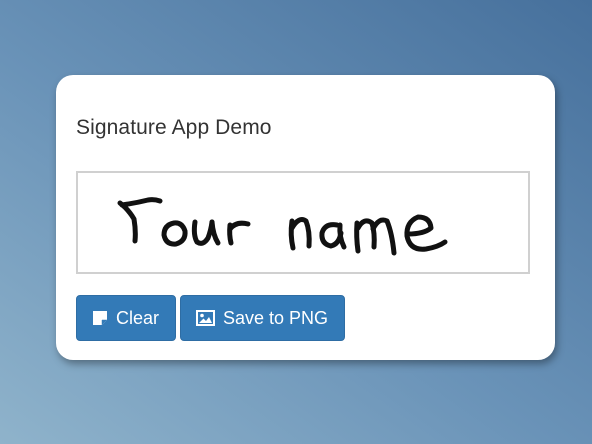 Image resolution: width=592 pixels, height=444 pixels. I want to click on save-png-button: Save to PNG, so click(262, 318).